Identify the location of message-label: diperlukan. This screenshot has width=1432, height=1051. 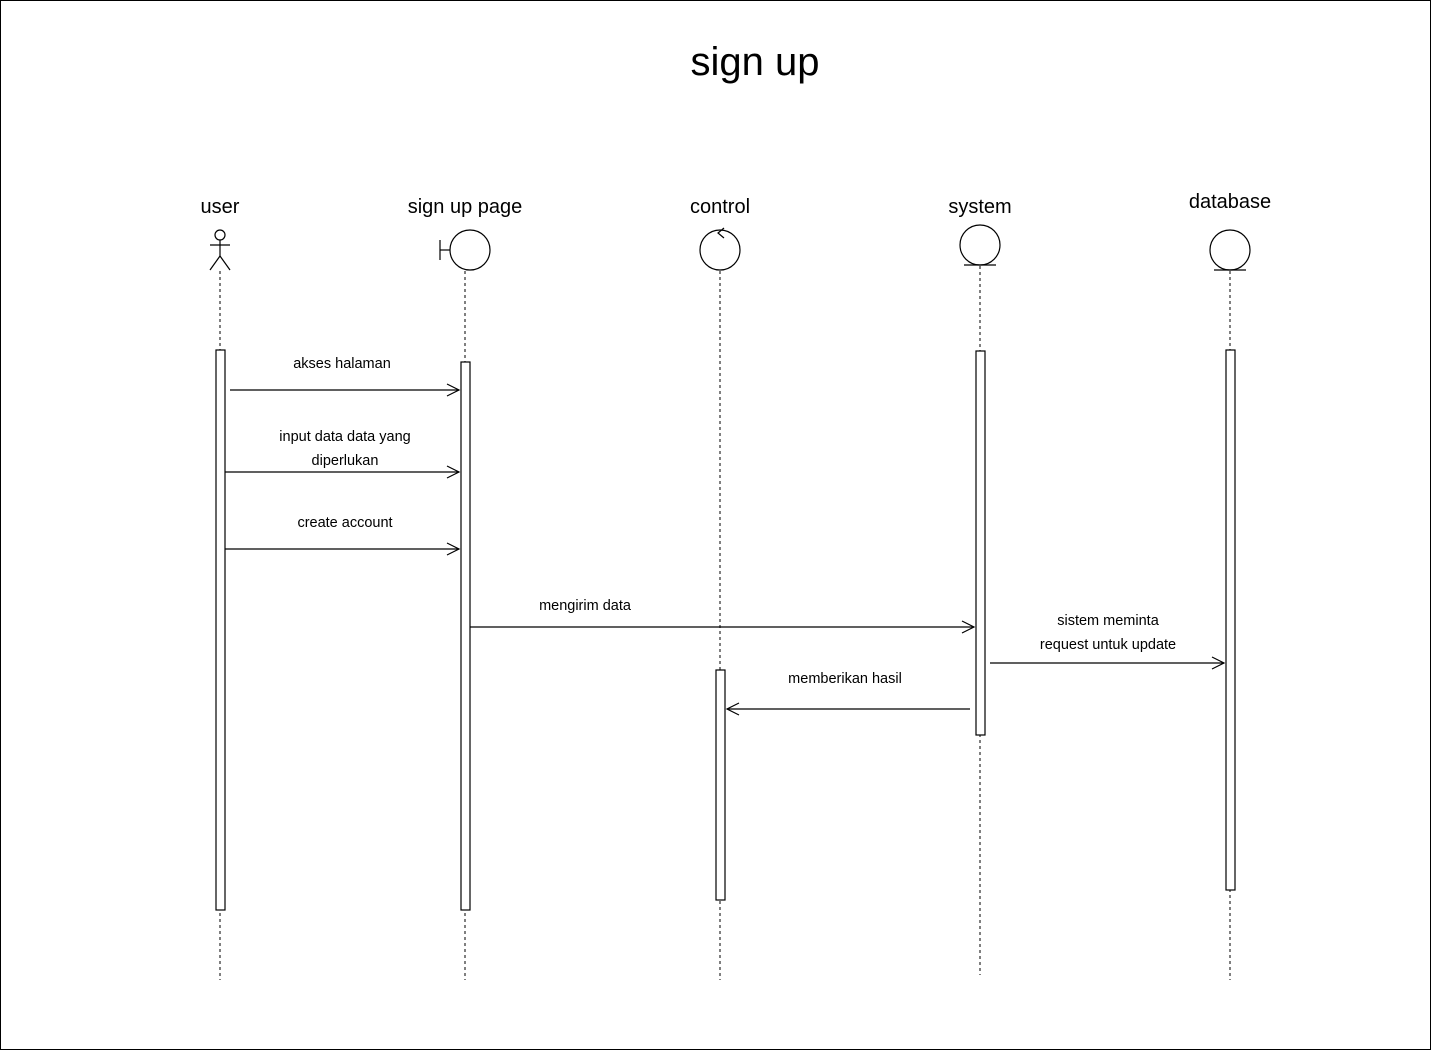
(345, 461).